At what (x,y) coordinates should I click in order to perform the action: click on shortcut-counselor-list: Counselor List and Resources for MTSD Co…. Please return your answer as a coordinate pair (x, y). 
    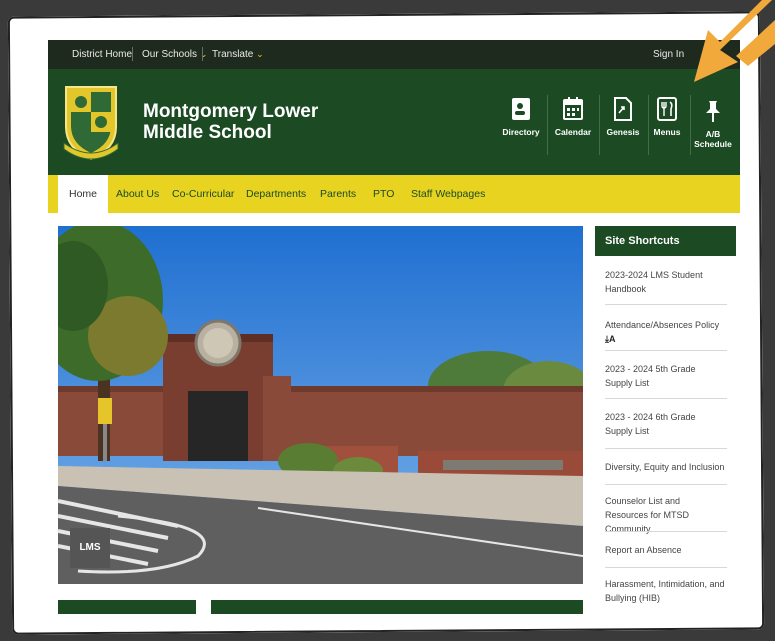
    Looking at the image, I should click on (665, 515).